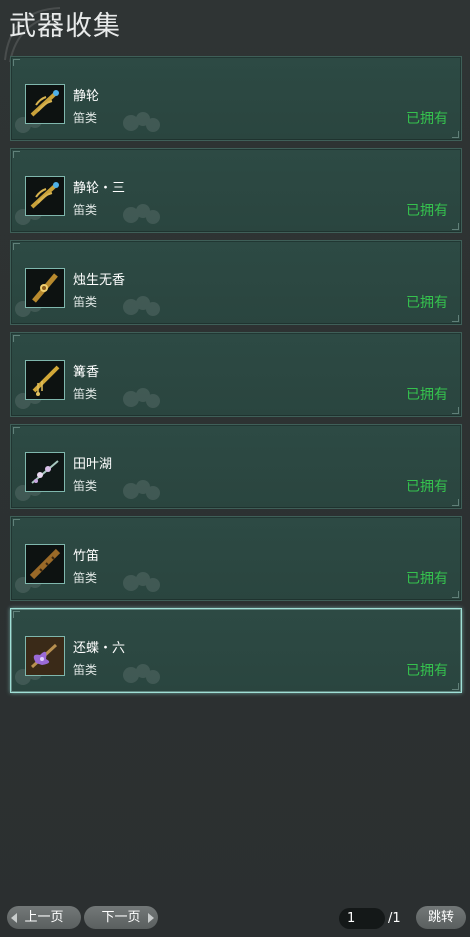 The image size is (470, 937). Describe the element at coordinates (151, 918) in the screenshot. I see `chevron-right-icon` at that location.